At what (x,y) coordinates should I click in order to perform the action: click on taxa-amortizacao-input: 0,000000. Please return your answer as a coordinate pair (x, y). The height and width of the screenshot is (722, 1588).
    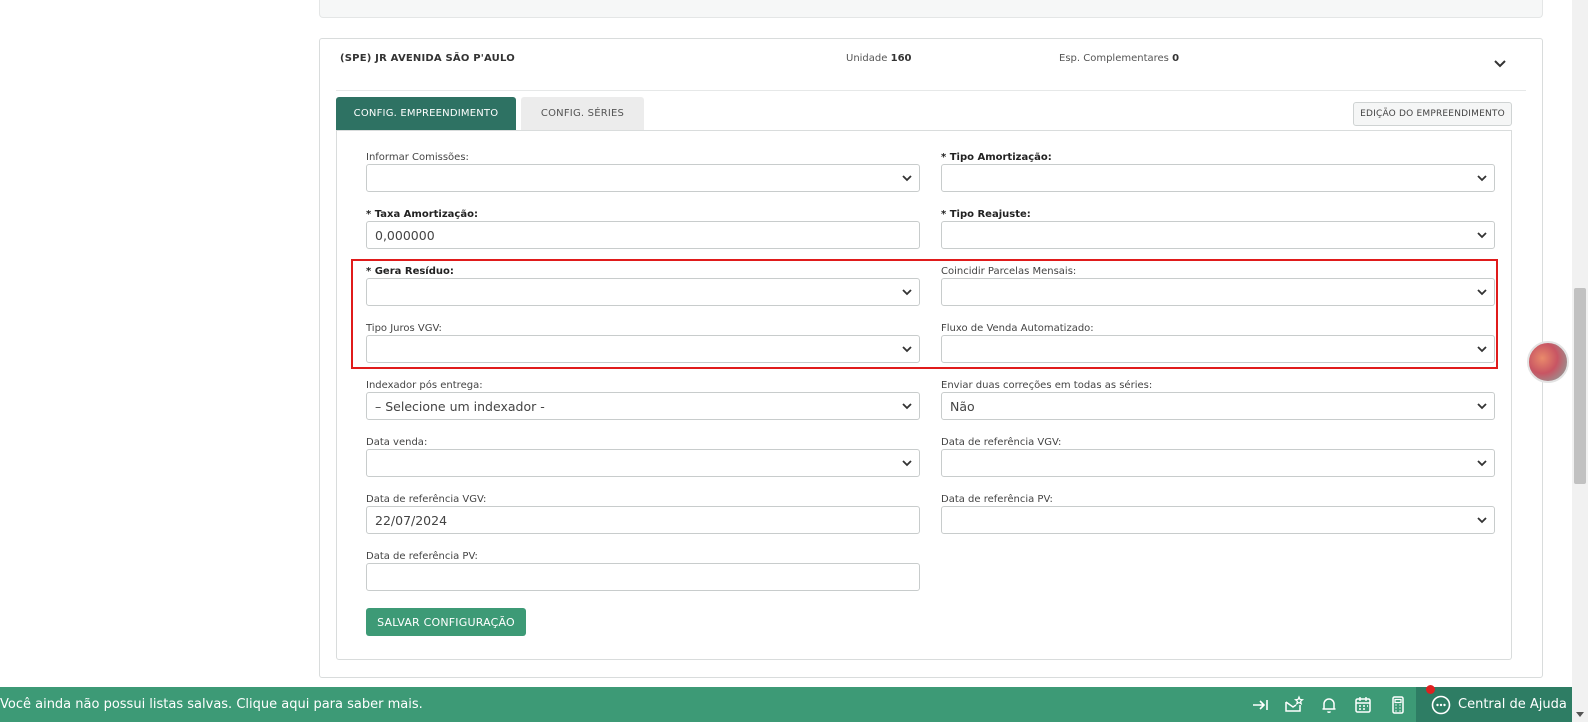
    Looking at the image, I should click on (643, 235).